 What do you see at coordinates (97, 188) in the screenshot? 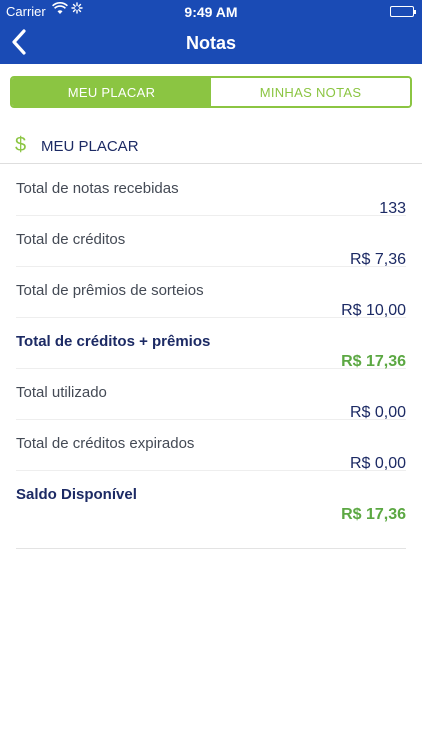
I see `row-label: Total de notas recebidas` at bounding box center [97, 188].